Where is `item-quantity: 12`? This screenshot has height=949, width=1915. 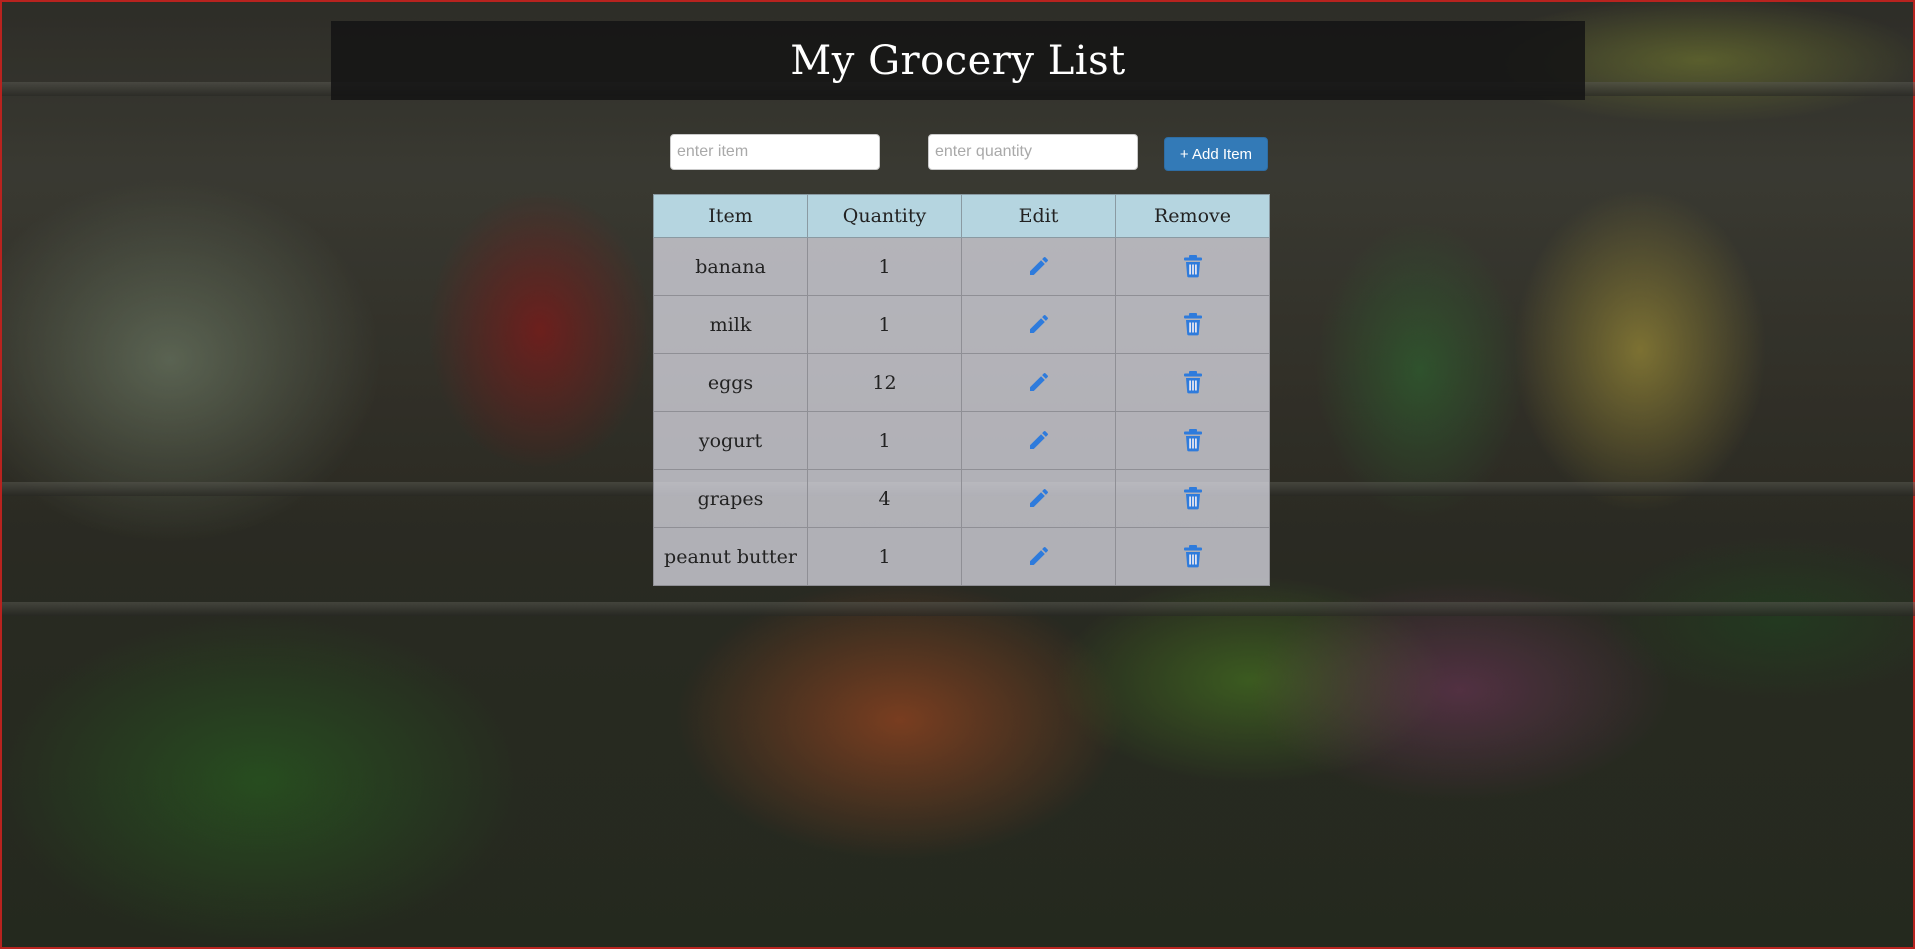
item-quantity: 12 is located at coordinates (884, 382).